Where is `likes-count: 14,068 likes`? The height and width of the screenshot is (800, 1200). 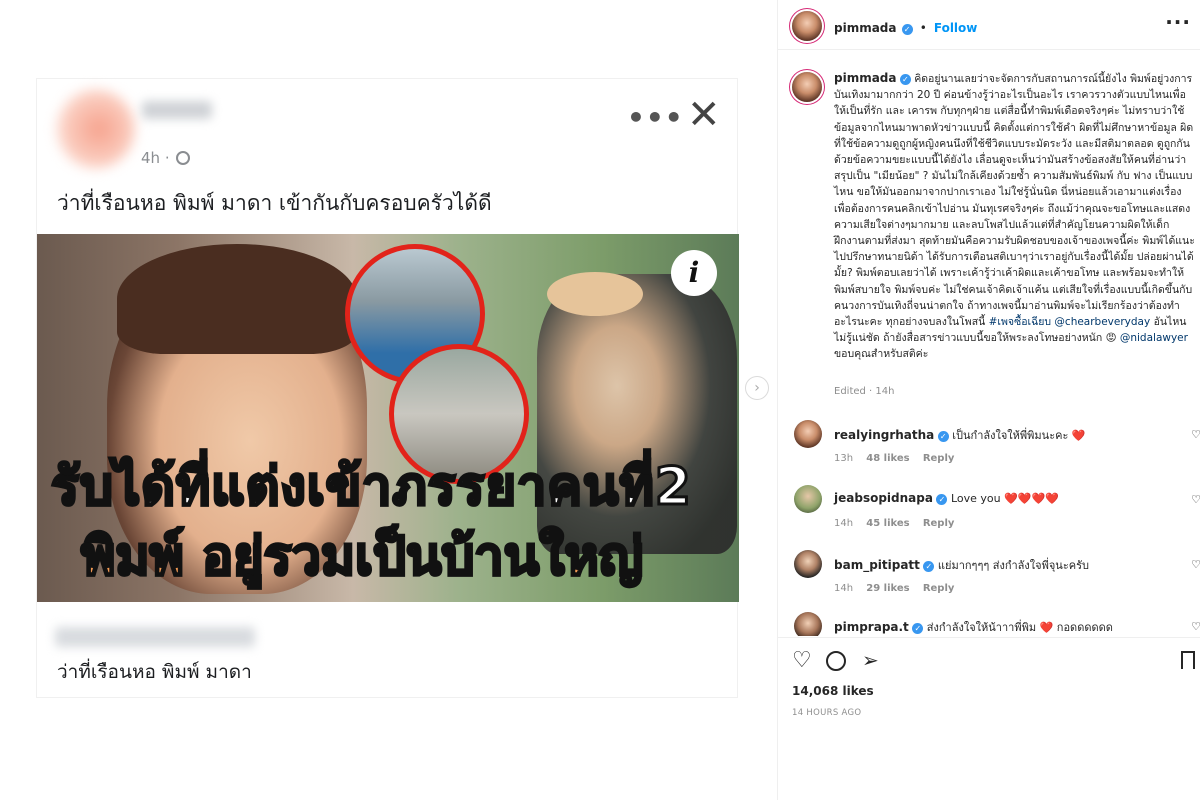 likes-count: 14,068 likes is located at coordinates (833, 691).